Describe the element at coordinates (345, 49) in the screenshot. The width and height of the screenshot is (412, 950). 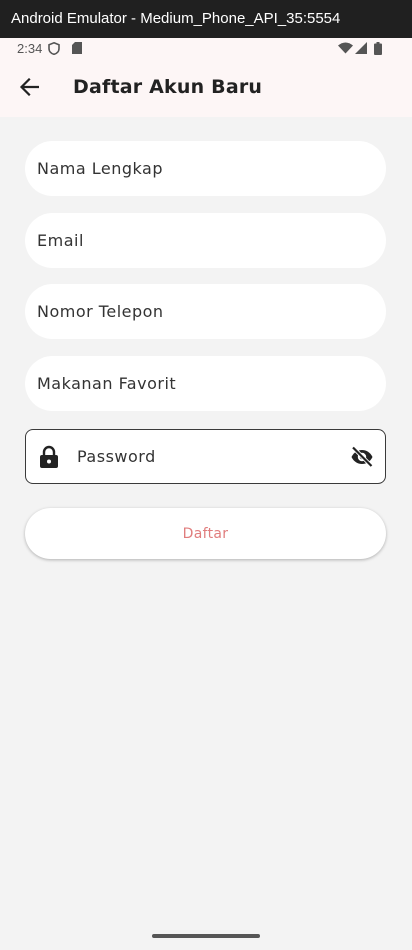
I see `wifi-icon` at that location.